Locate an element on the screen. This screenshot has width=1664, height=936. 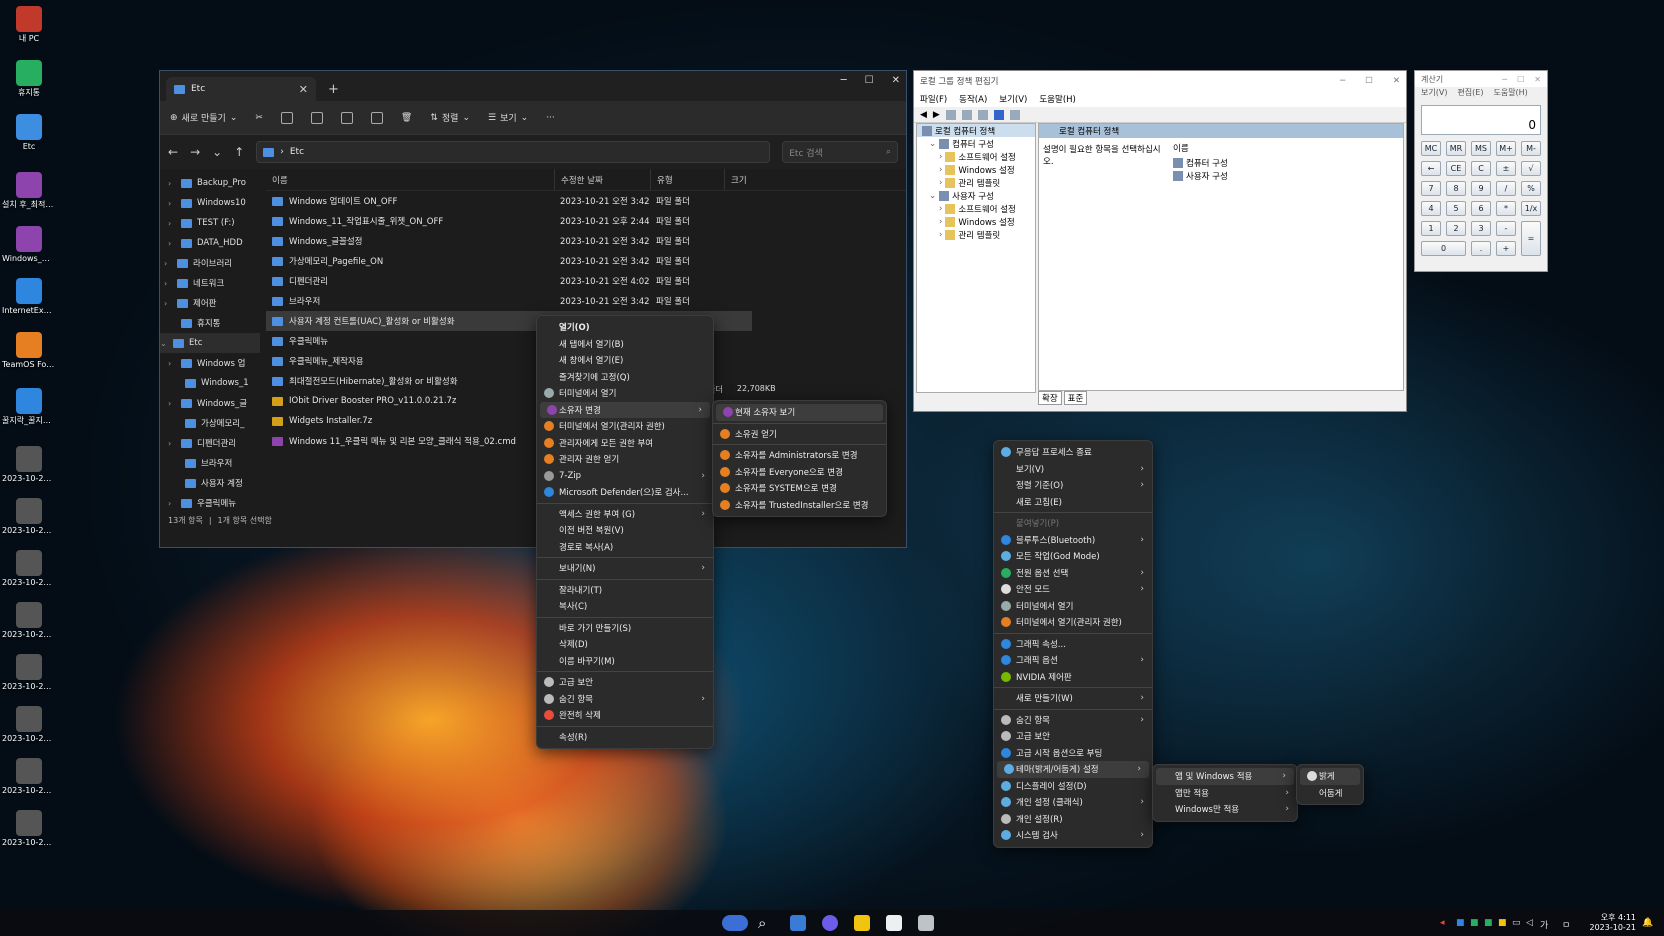
gpedit-menu-1: 동작(A) is located at coordinates (973, 99).